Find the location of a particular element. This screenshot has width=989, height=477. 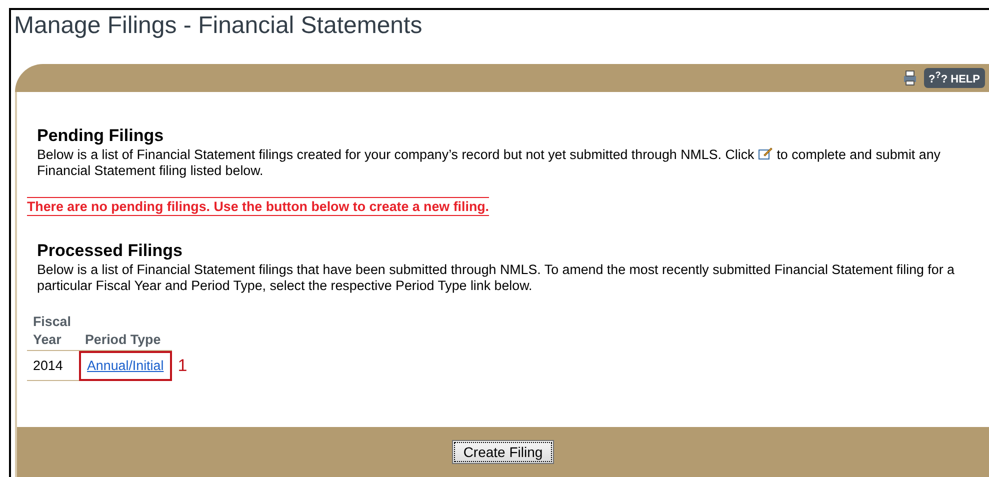

printer-icon is located at coordinates (910, 78).